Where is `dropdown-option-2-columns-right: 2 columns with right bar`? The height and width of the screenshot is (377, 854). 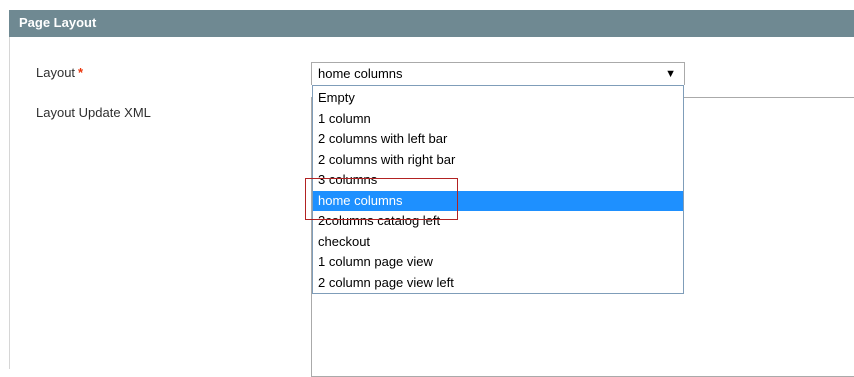 dropdown-option-2-columns-right: 2 columns with right bar is located at coordinates (498, 160).